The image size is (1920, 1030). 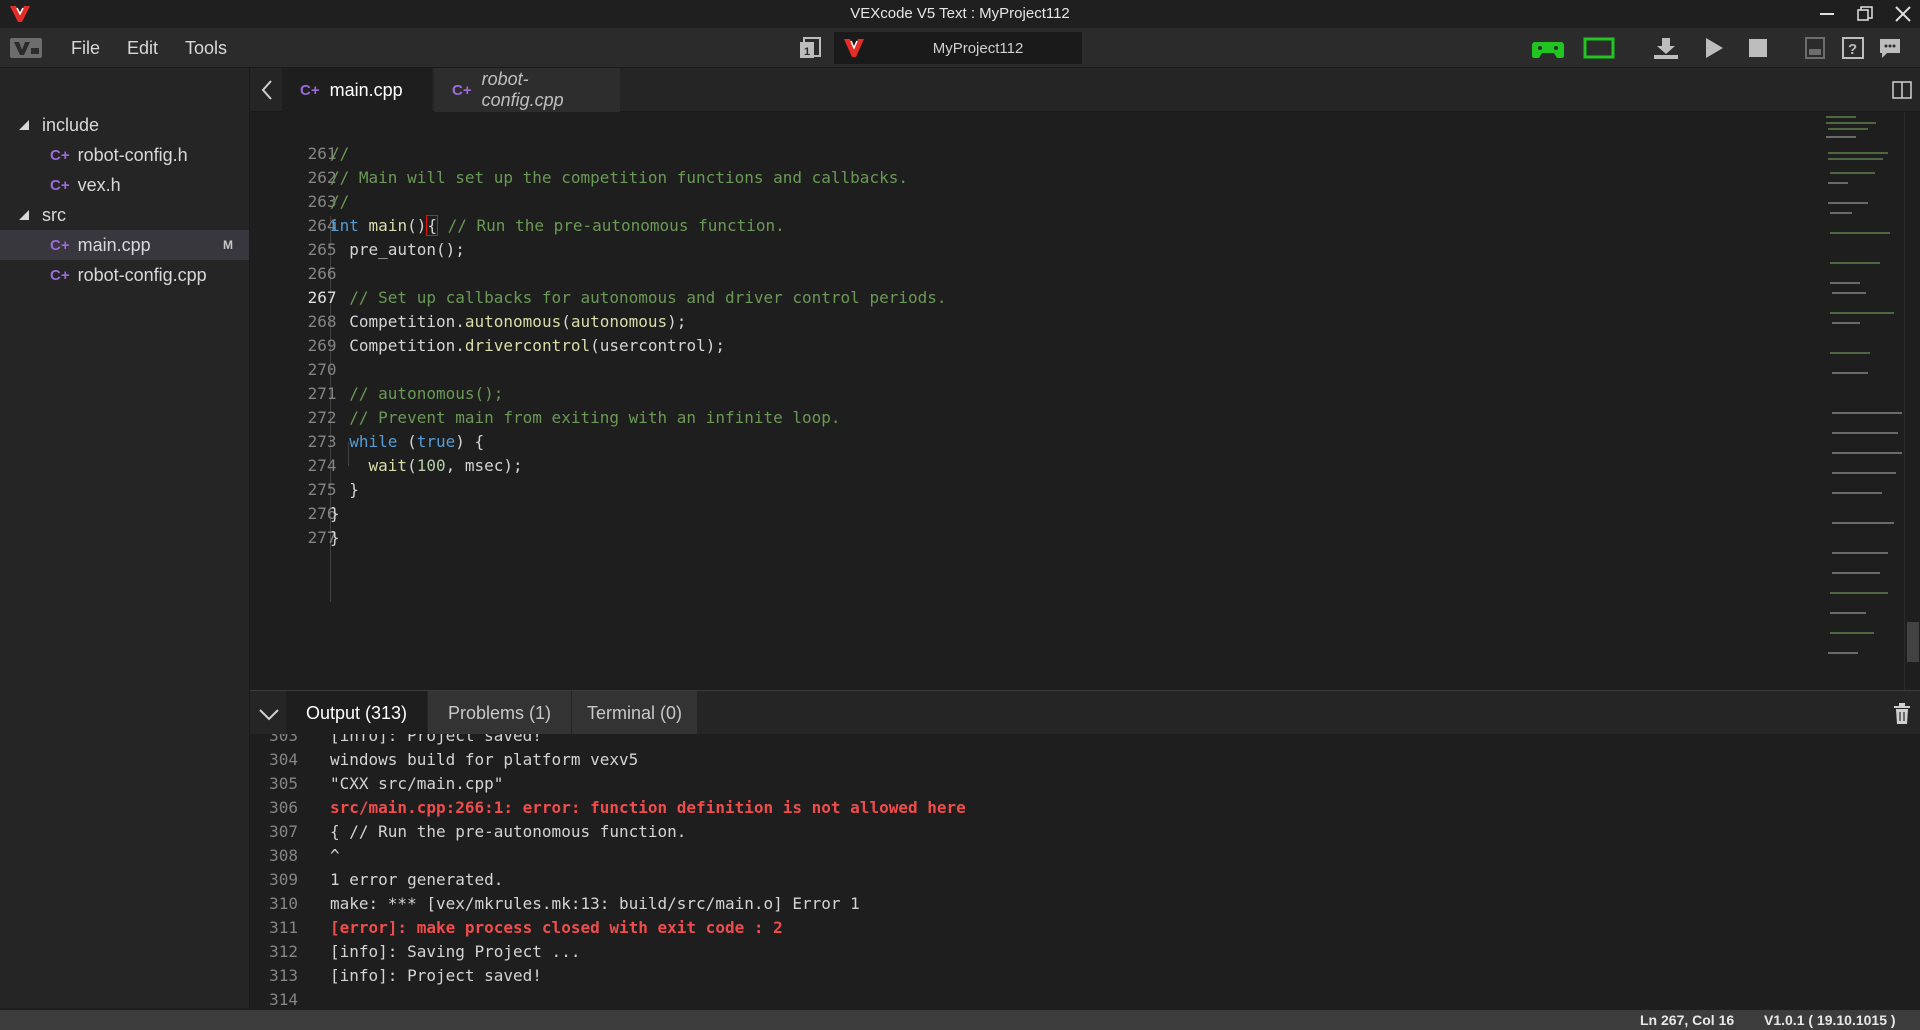 I want to click on editor-scrollbar, so click(x=1912, y=401).